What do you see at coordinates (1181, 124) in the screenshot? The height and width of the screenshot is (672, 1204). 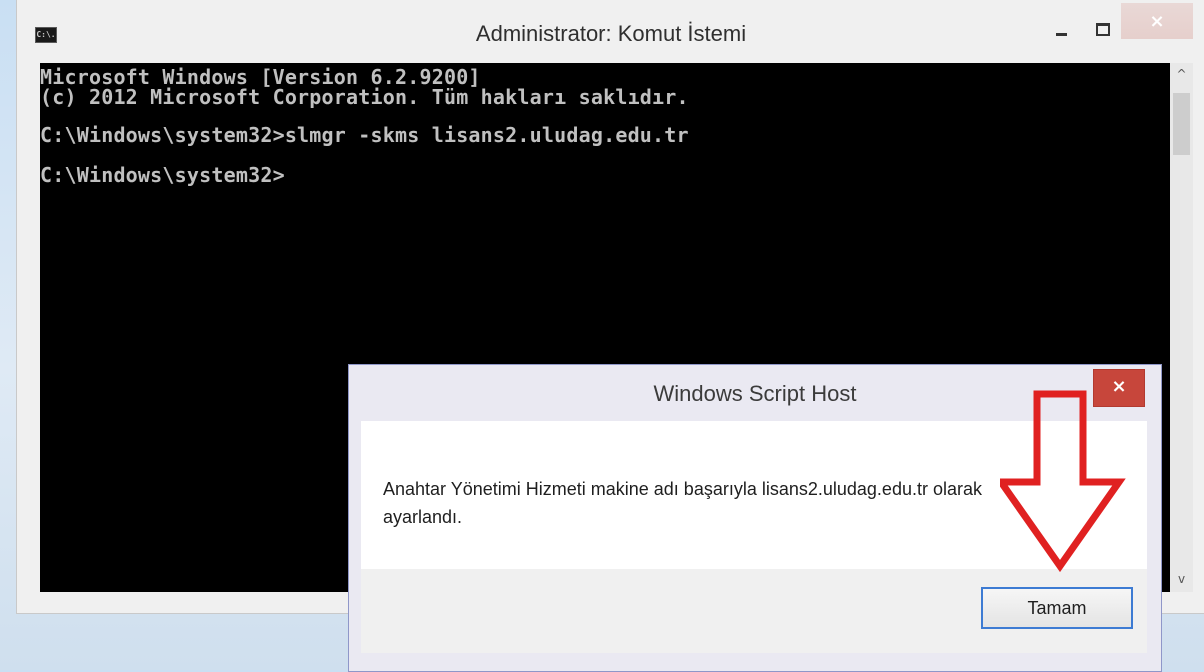 I see `scroll-thumb` at bounding box center [1181, 124].